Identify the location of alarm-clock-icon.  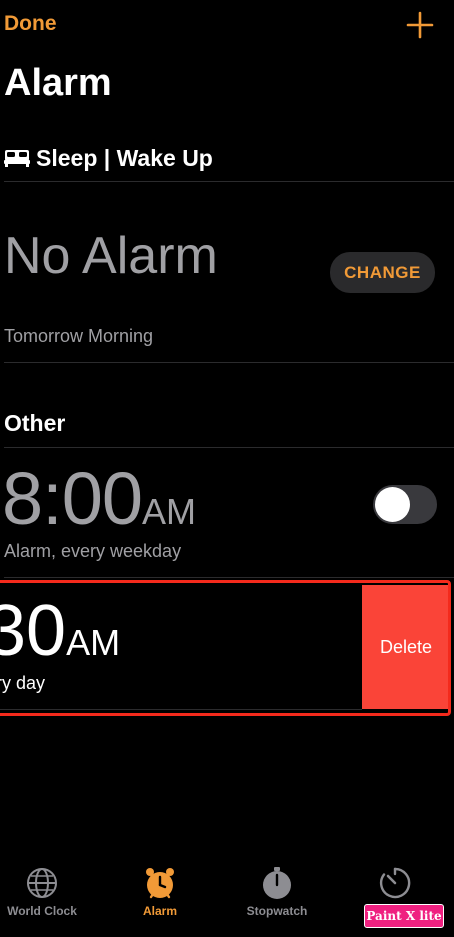
(160, 883).